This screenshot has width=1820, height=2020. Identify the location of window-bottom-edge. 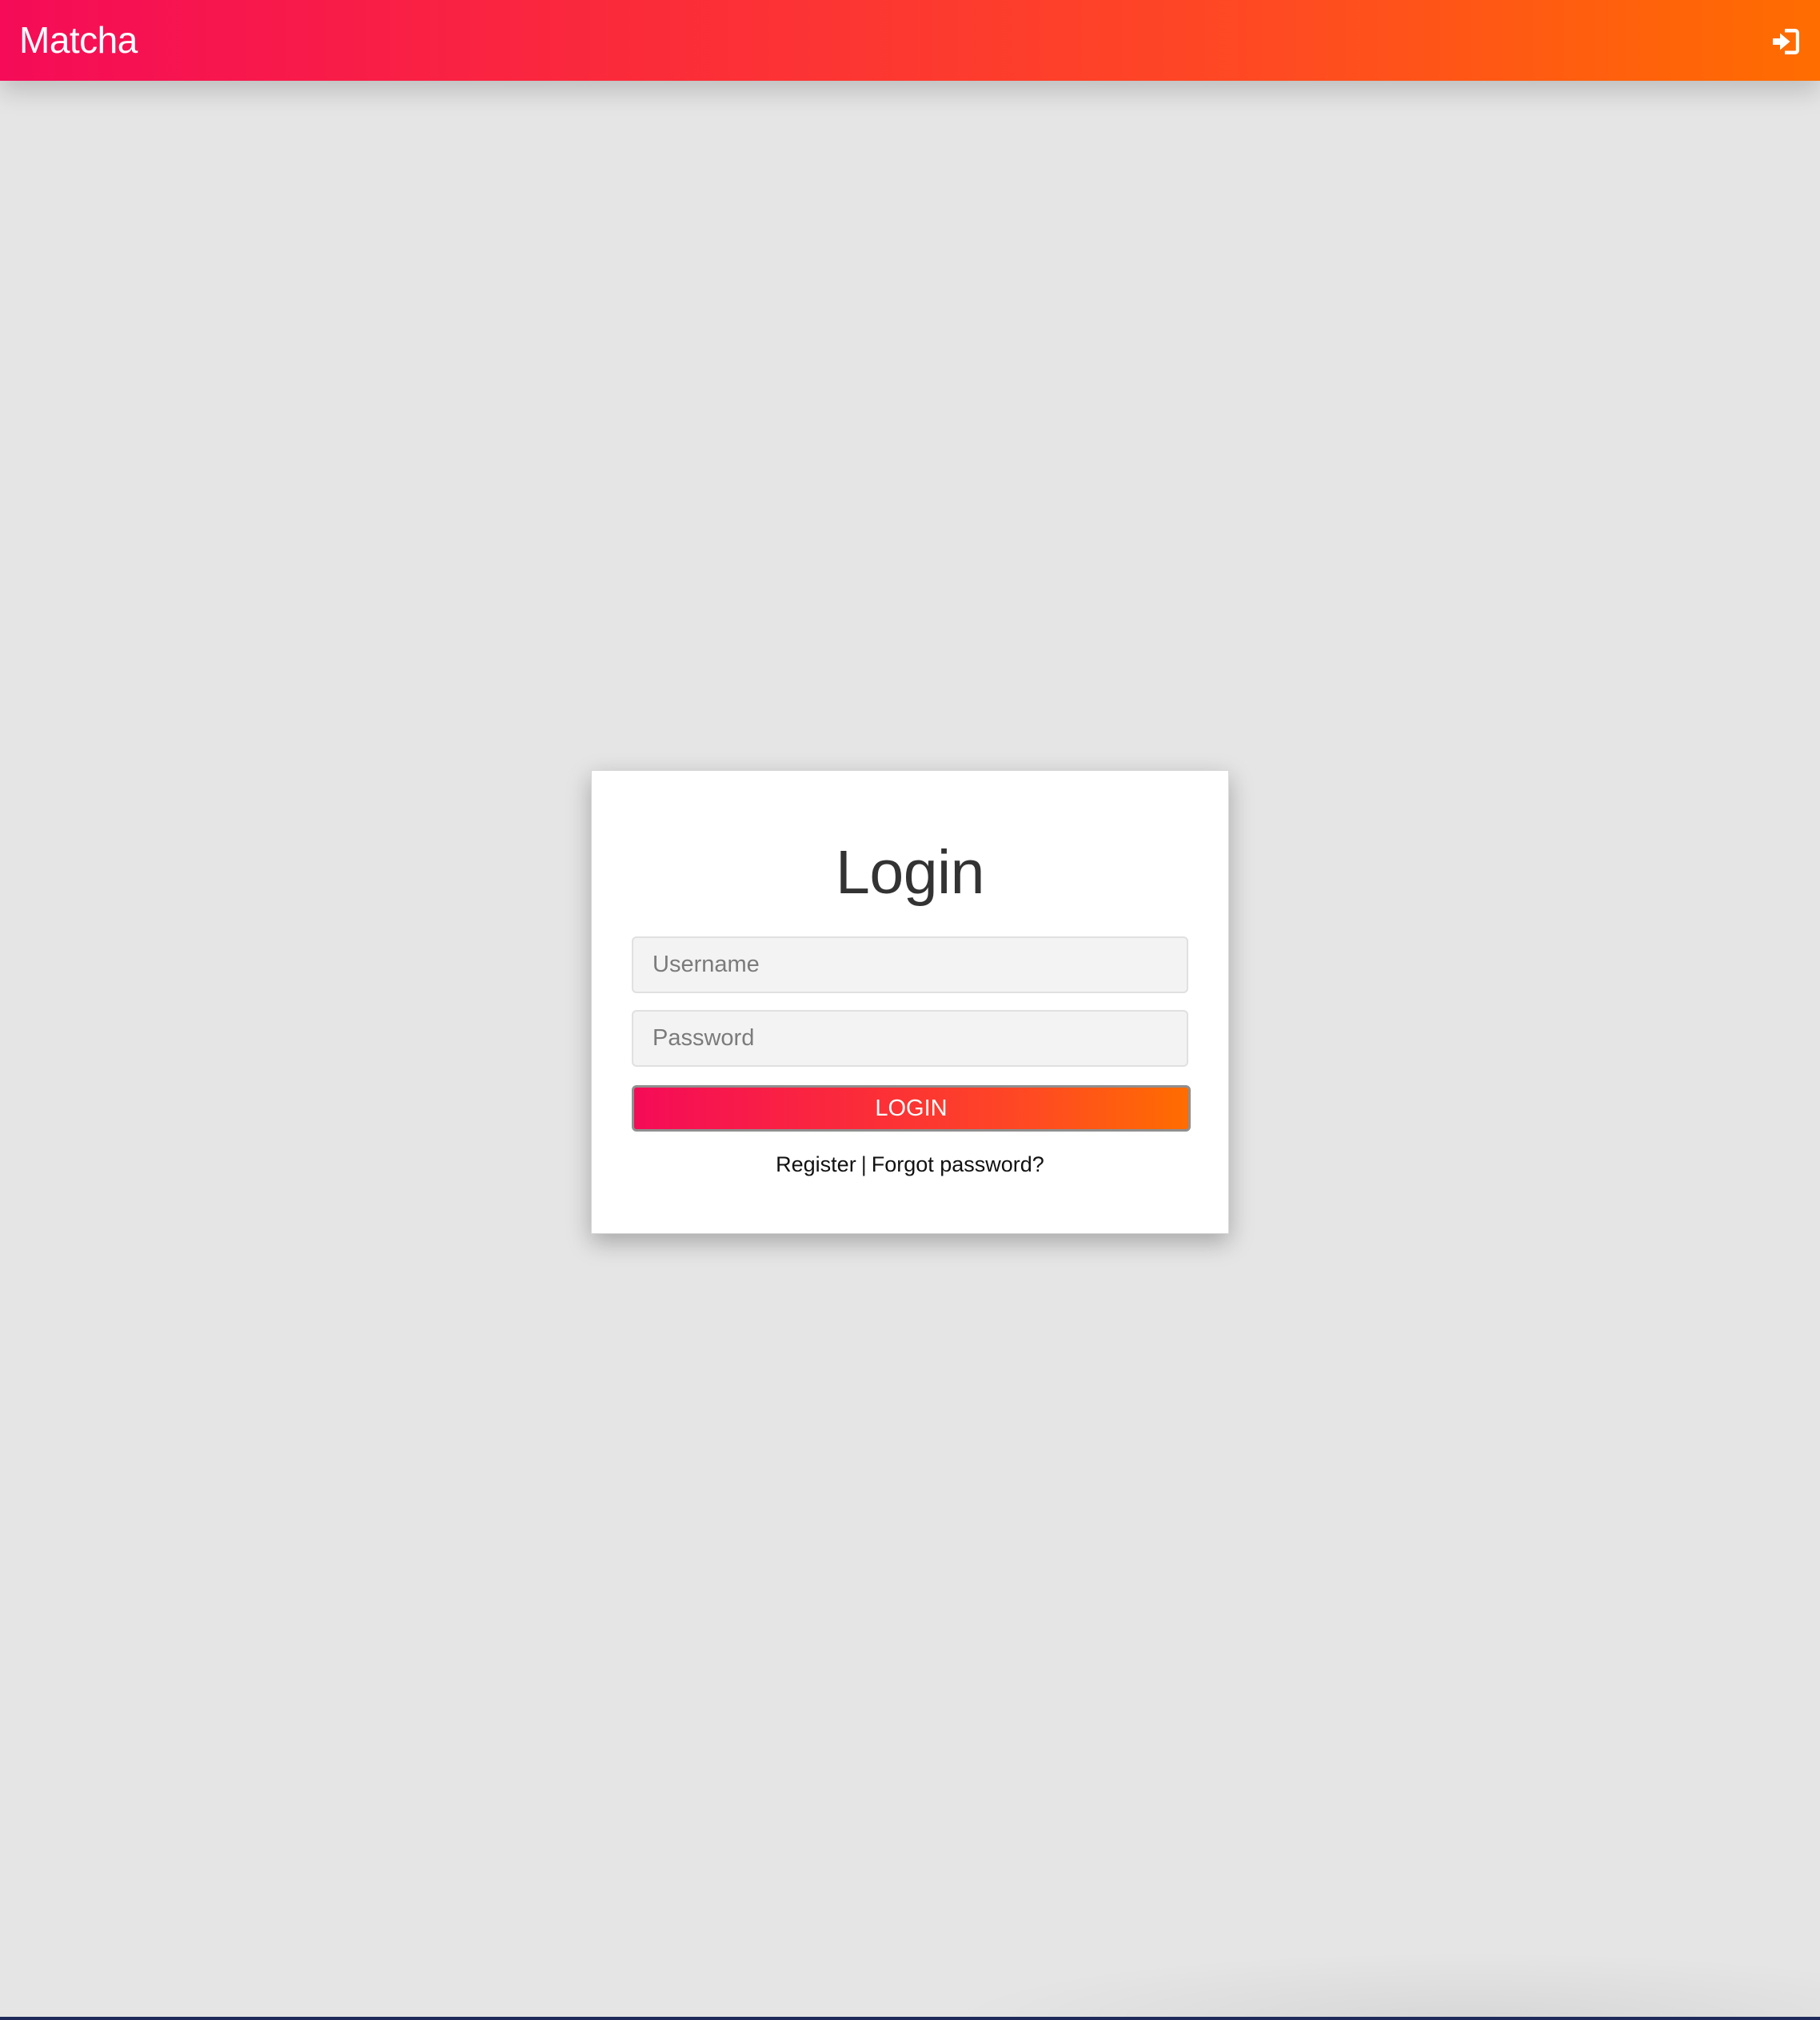
(910, 2018).